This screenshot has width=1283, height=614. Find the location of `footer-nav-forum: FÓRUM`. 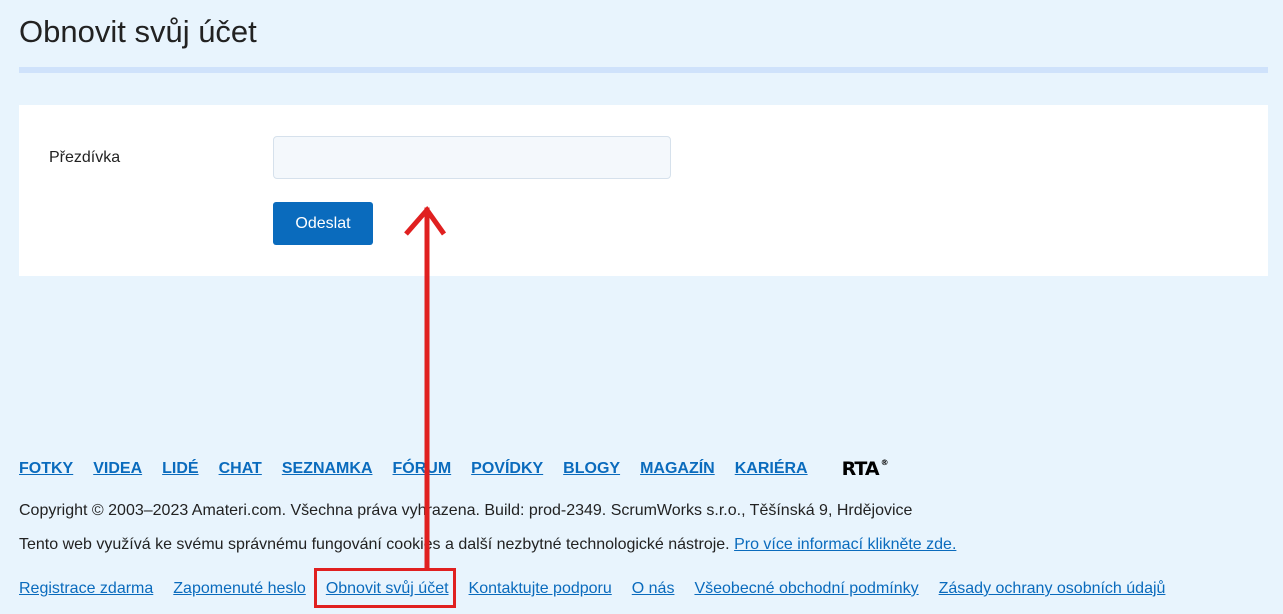

footer-nav-forum: FÓRUM is located at coordinates (422, 469).